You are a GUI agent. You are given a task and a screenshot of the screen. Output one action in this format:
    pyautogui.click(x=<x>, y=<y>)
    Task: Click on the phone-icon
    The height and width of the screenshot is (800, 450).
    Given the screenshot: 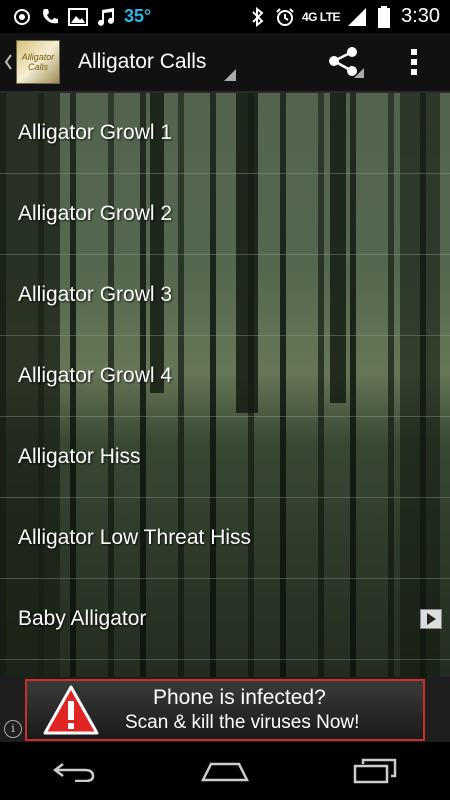 What is the action you would take?
    pyautogui.click(x=50, y=17)
    